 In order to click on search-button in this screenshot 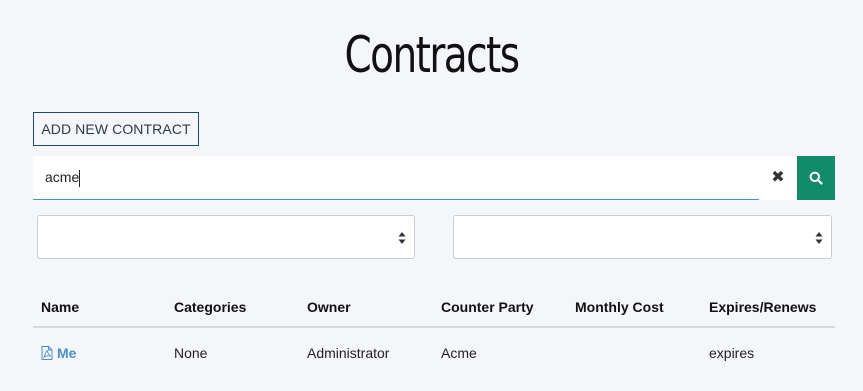, I will do `click(816, 178)`.